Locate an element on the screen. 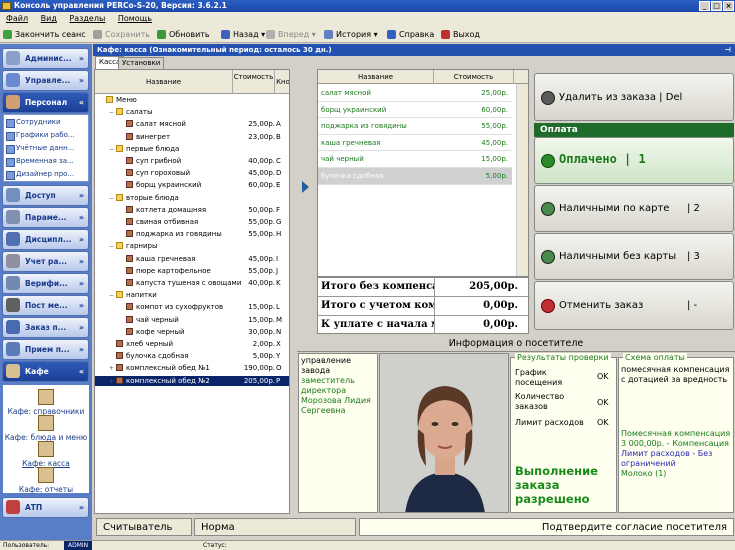 This screenshot has height=550, width=735. params-icon is located at coordinates (13, 217).